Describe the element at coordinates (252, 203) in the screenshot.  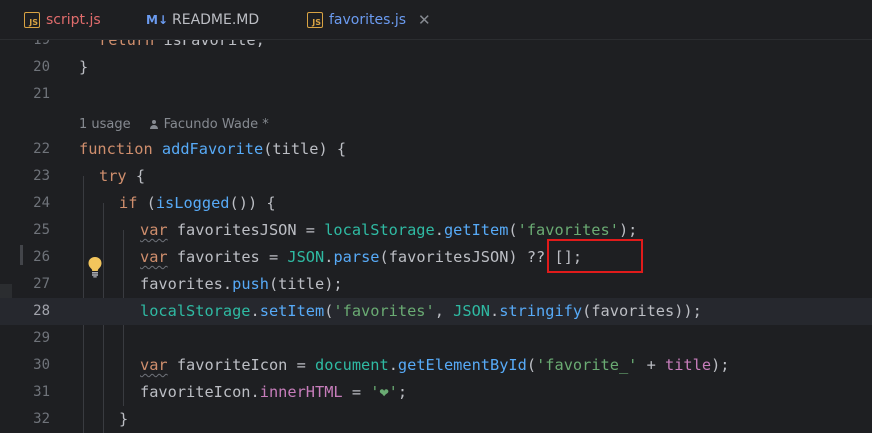
I see `code-token: ()) {` at that location.